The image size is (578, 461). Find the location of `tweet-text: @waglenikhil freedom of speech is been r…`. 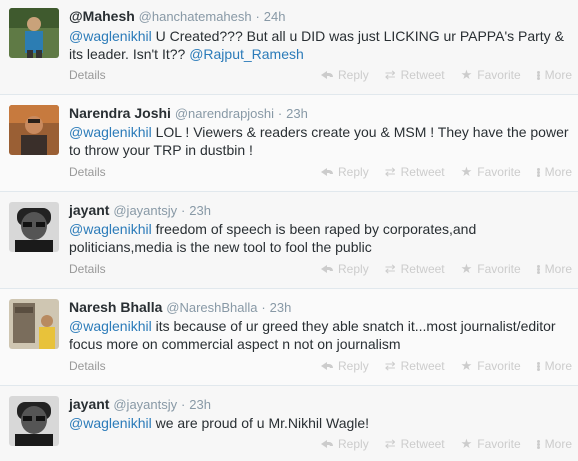

tweet-text: @waglenikhil freedom of speech is been r… is located at coordinates (319, 238).